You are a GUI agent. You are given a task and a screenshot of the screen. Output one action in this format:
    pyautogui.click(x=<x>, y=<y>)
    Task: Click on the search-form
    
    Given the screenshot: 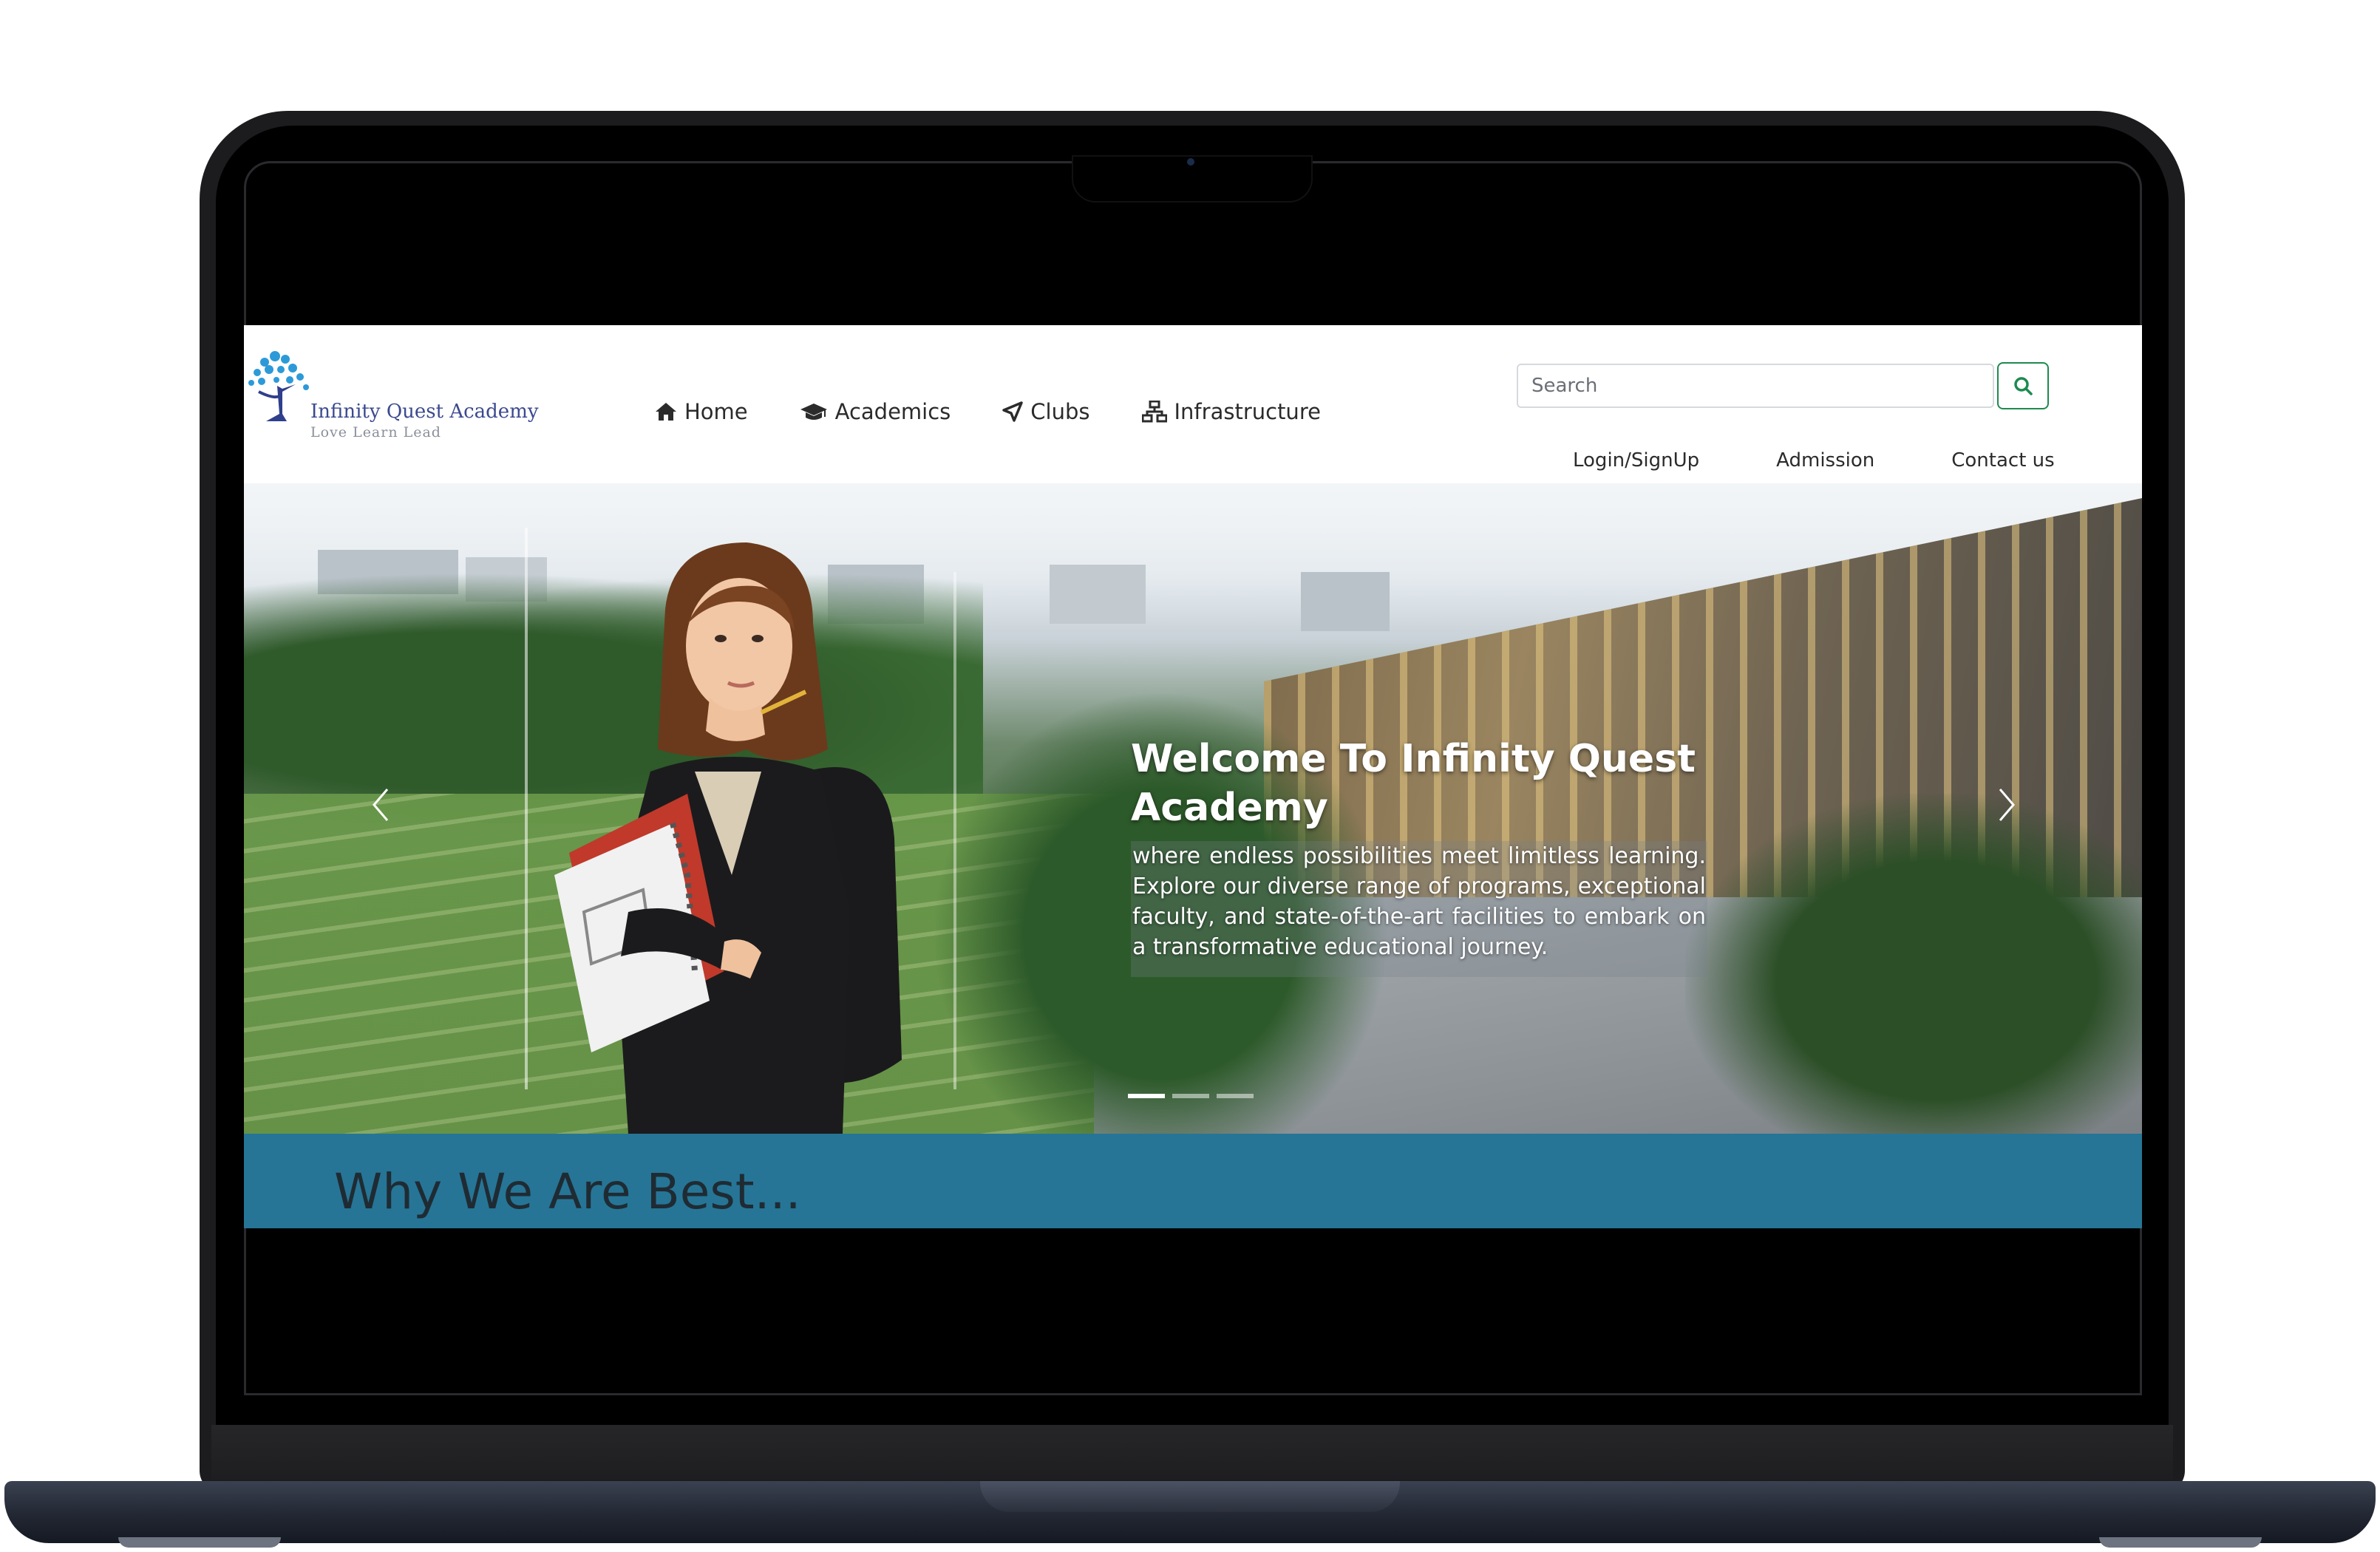 What is the action you would take?
    pyautogui.click(x=1783, y=385)
    